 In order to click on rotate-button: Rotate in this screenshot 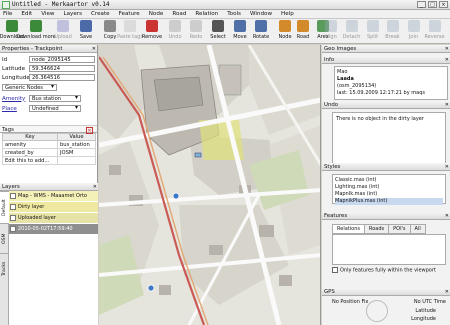, I will do `click(261, 30)`.